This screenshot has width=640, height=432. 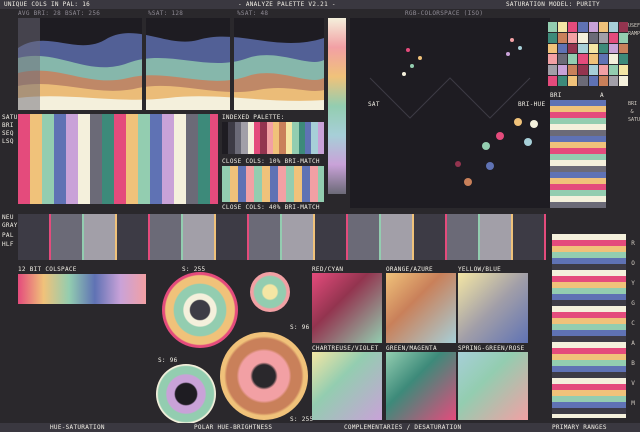 I want to click on rgb-colorspace-label: RGB-COLORSPACE (ISO), so click(x=444, y=13).